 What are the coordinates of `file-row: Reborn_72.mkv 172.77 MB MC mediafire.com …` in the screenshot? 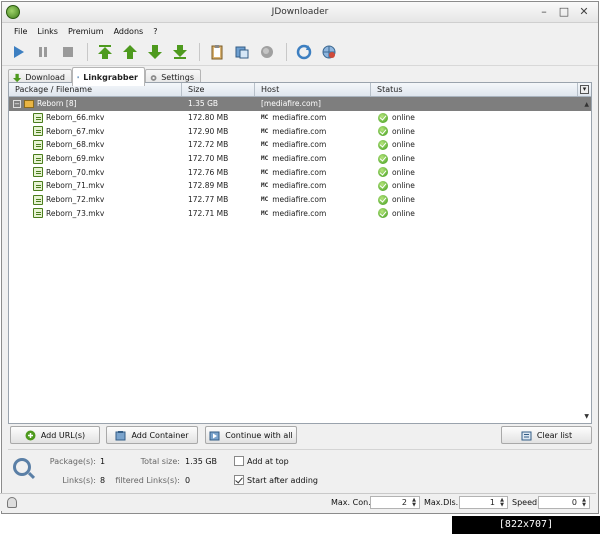 It's located at (300, 200).